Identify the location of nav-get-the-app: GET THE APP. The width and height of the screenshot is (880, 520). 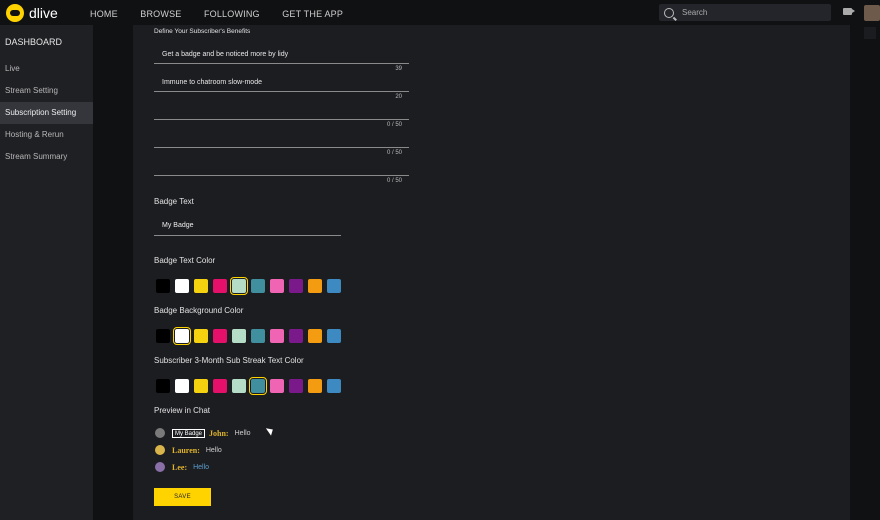
(312, 14).